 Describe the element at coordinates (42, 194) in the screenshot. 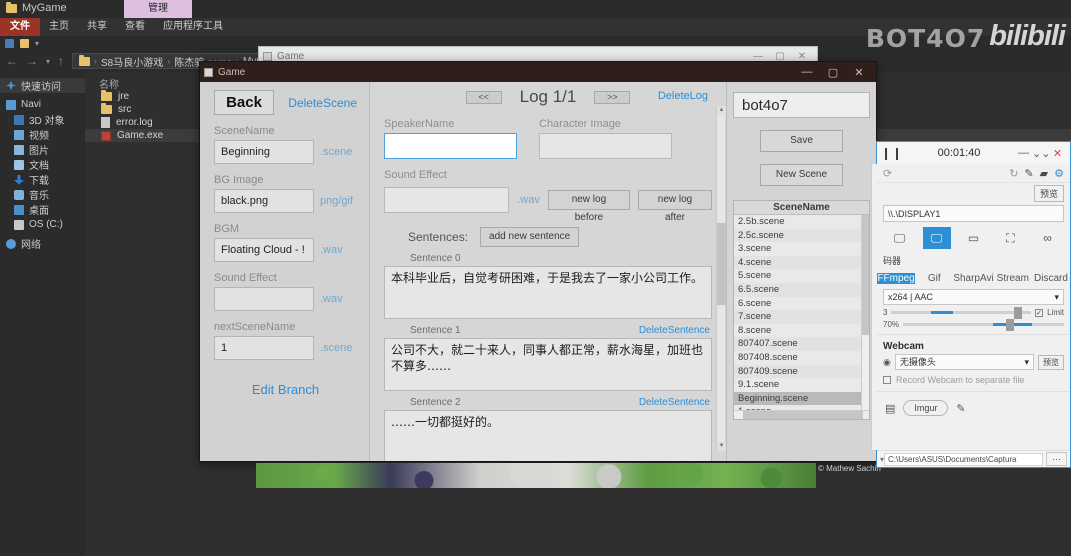

I see `sidebar-item-music: 音乐` at that location.